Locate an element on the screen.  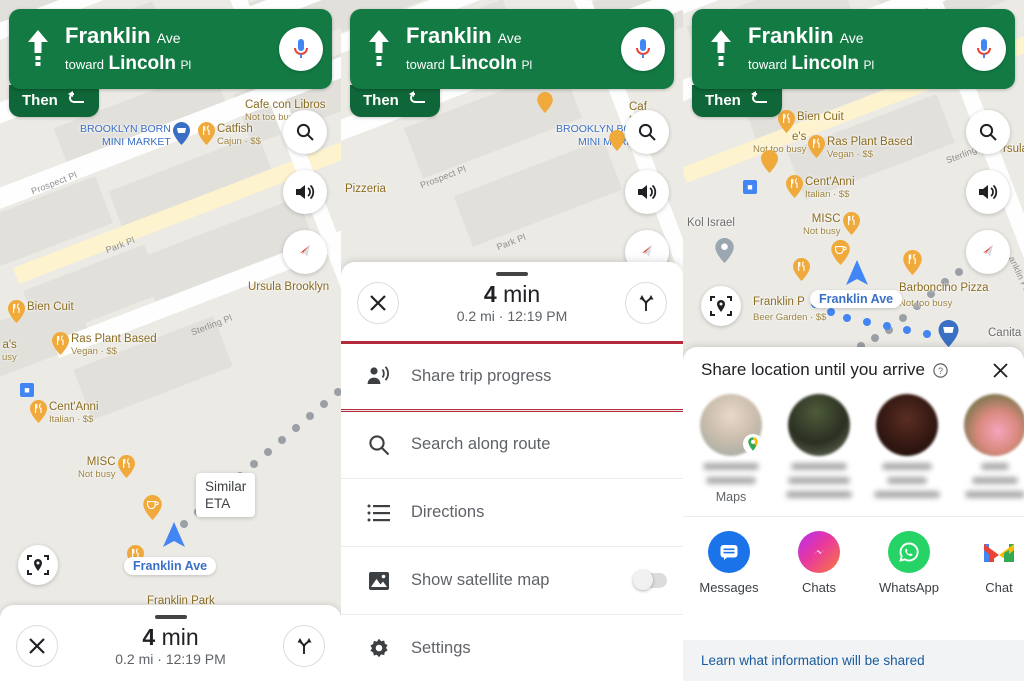
share-app-messages: Messages is located at coordinates (729, 563).